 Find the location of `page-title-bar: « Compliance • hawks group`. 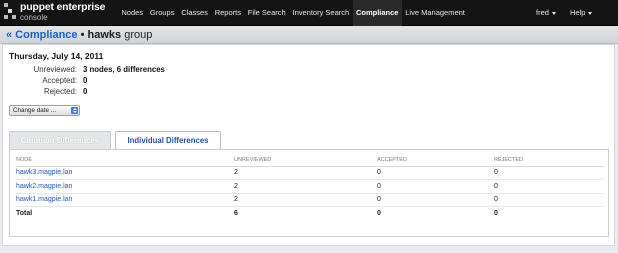

page-title-bar: « Compliance • hawks group is located at coordinates (309, 35).